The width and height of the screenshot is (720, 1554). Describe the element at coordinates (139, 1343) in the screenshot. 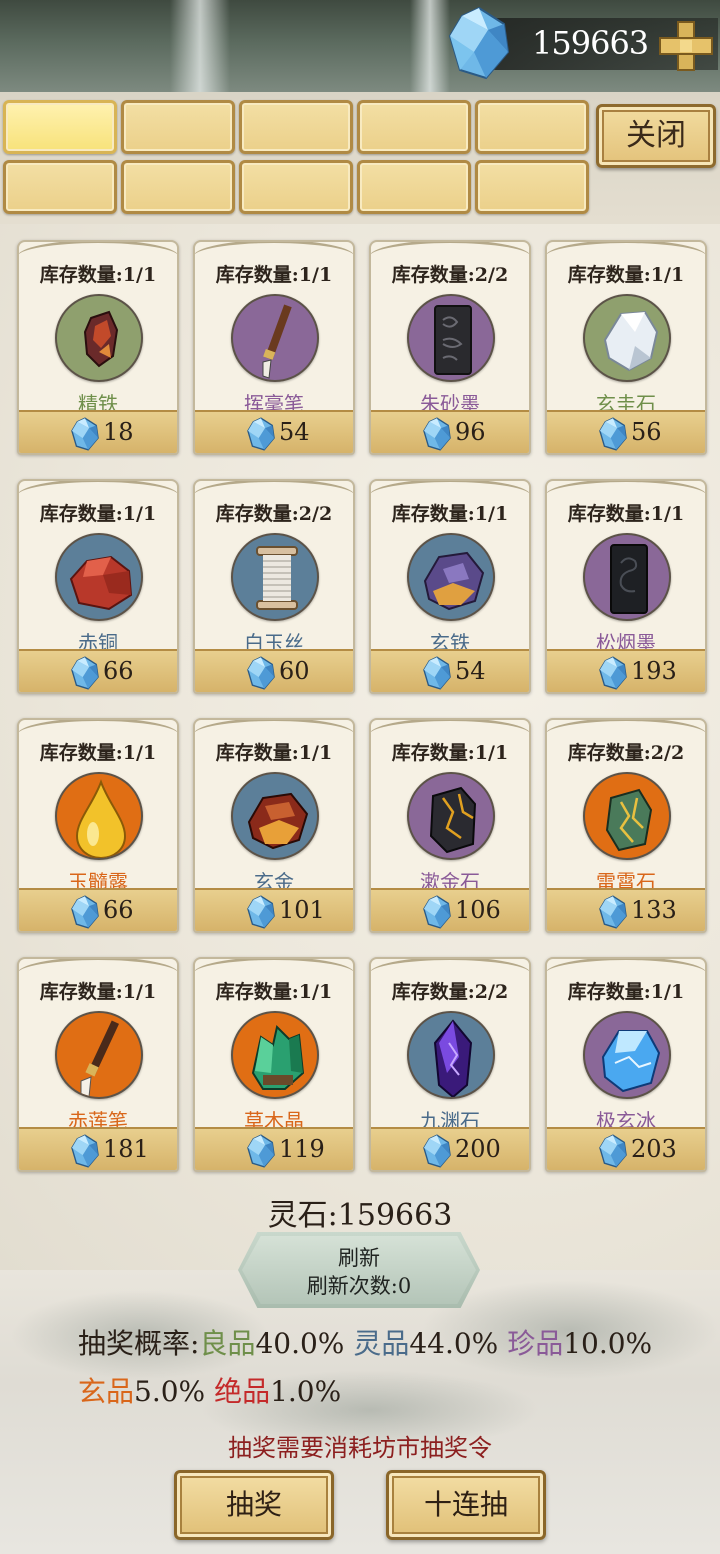

I see `probability-prefix: 抽奖概率:` at that location.